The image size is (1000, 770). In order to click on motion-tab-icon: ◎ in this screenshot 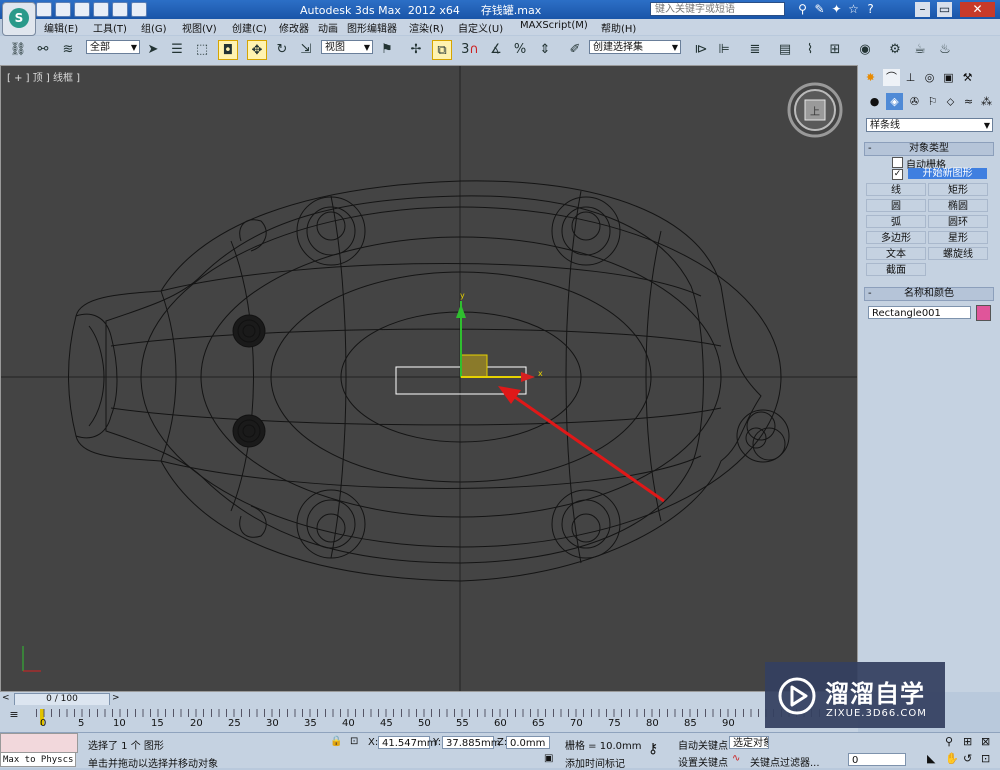, I will do `click(929, 77)`.